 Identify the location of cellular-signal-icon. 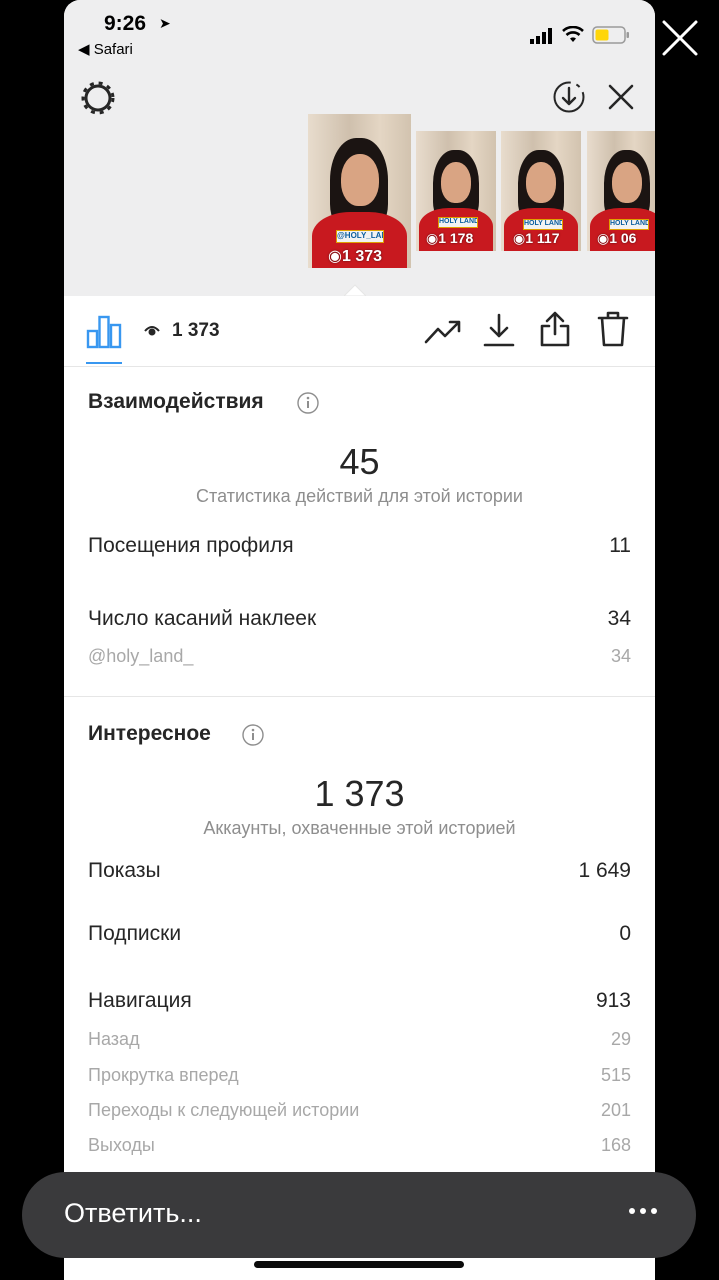
(541, 36).